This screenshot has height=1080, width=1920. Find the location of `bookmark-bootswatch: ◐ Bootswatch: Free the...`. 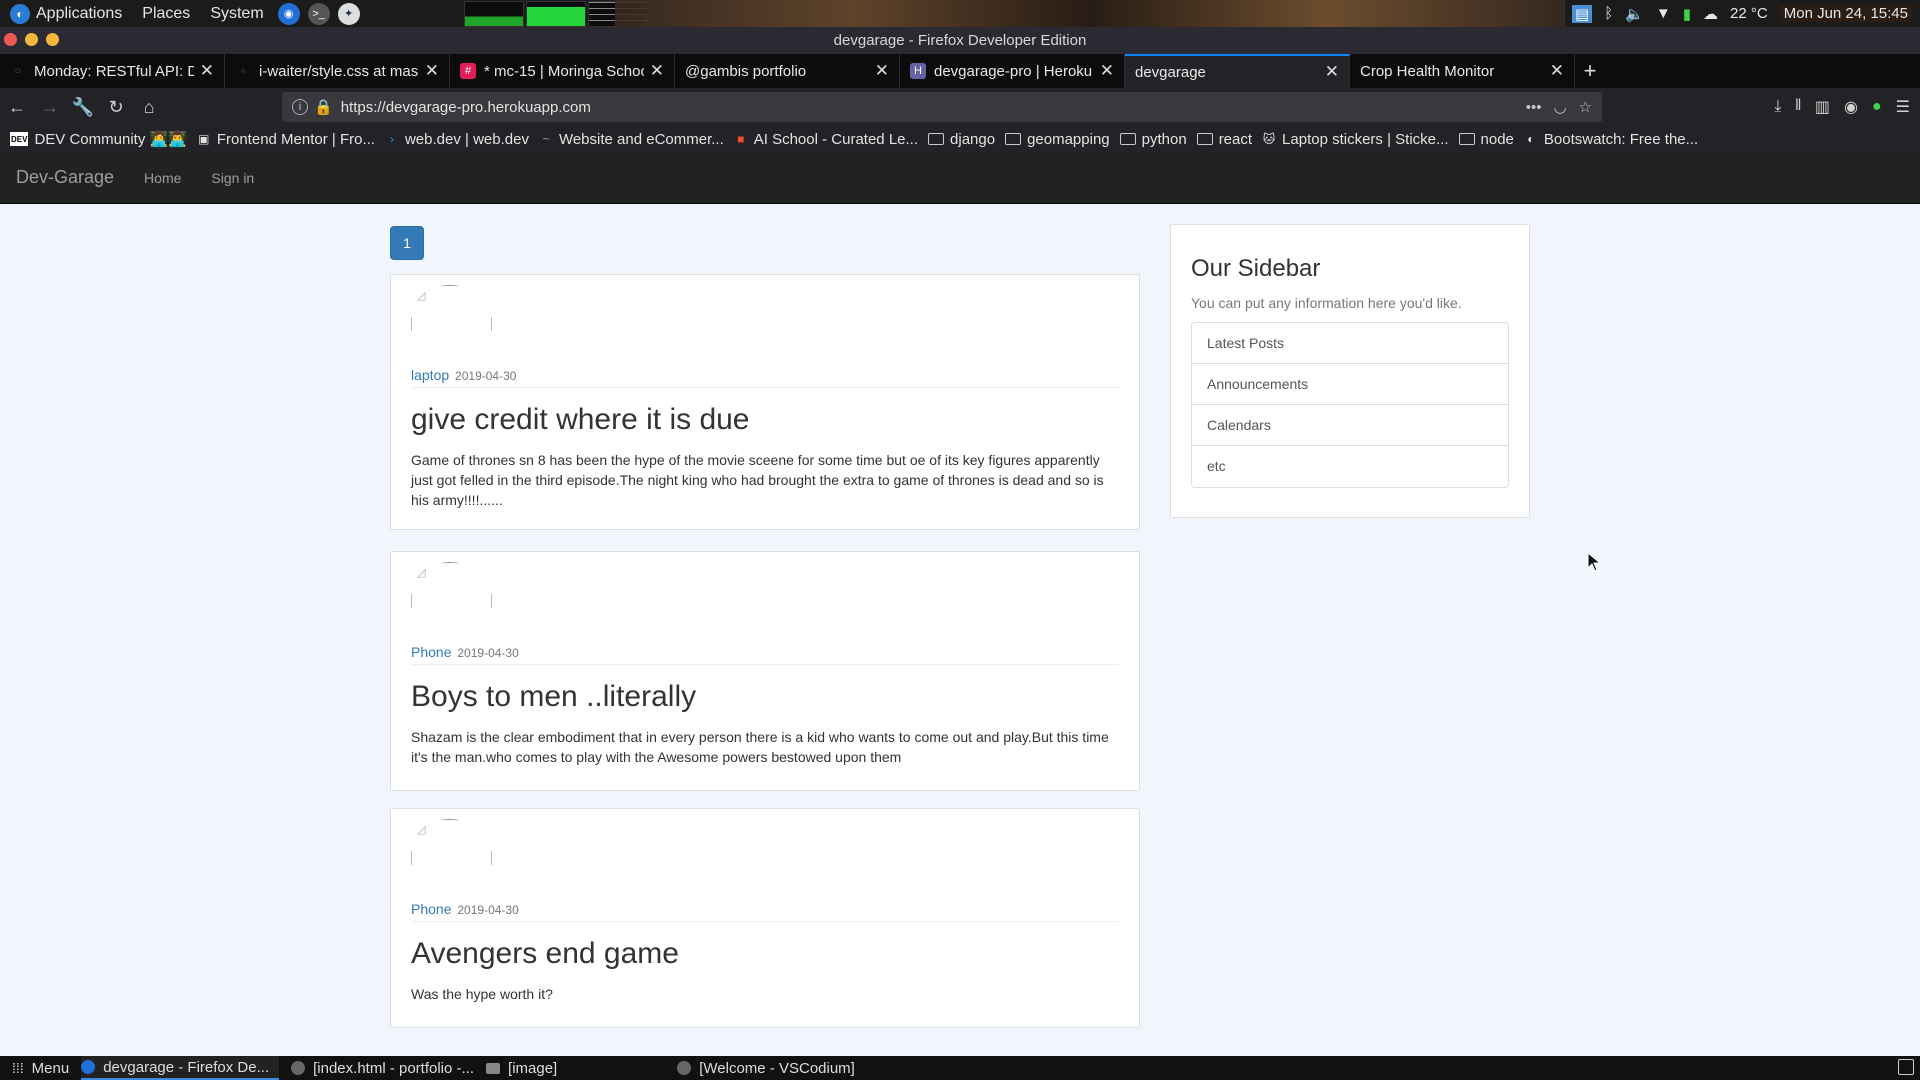

bookmark-bootswatch: ◐ Bootswatch: Free the... is located at coordinates (1611, 139).